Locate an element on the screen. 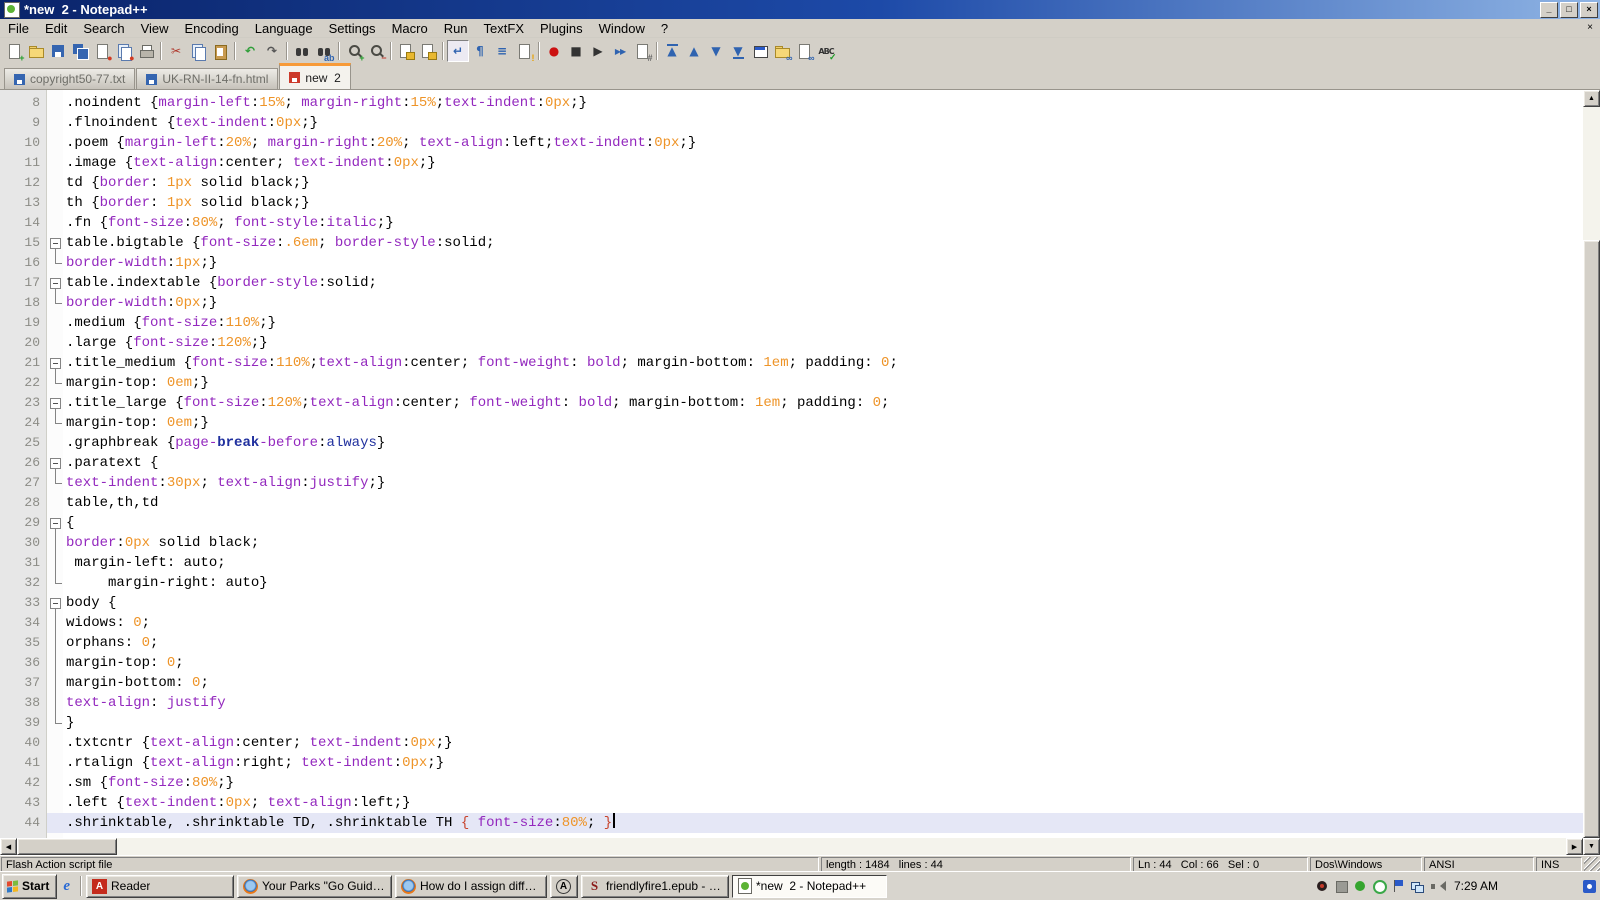  tab-copyright50-77-txt: copyright50-77.txt is located at coordinates (70, 78).